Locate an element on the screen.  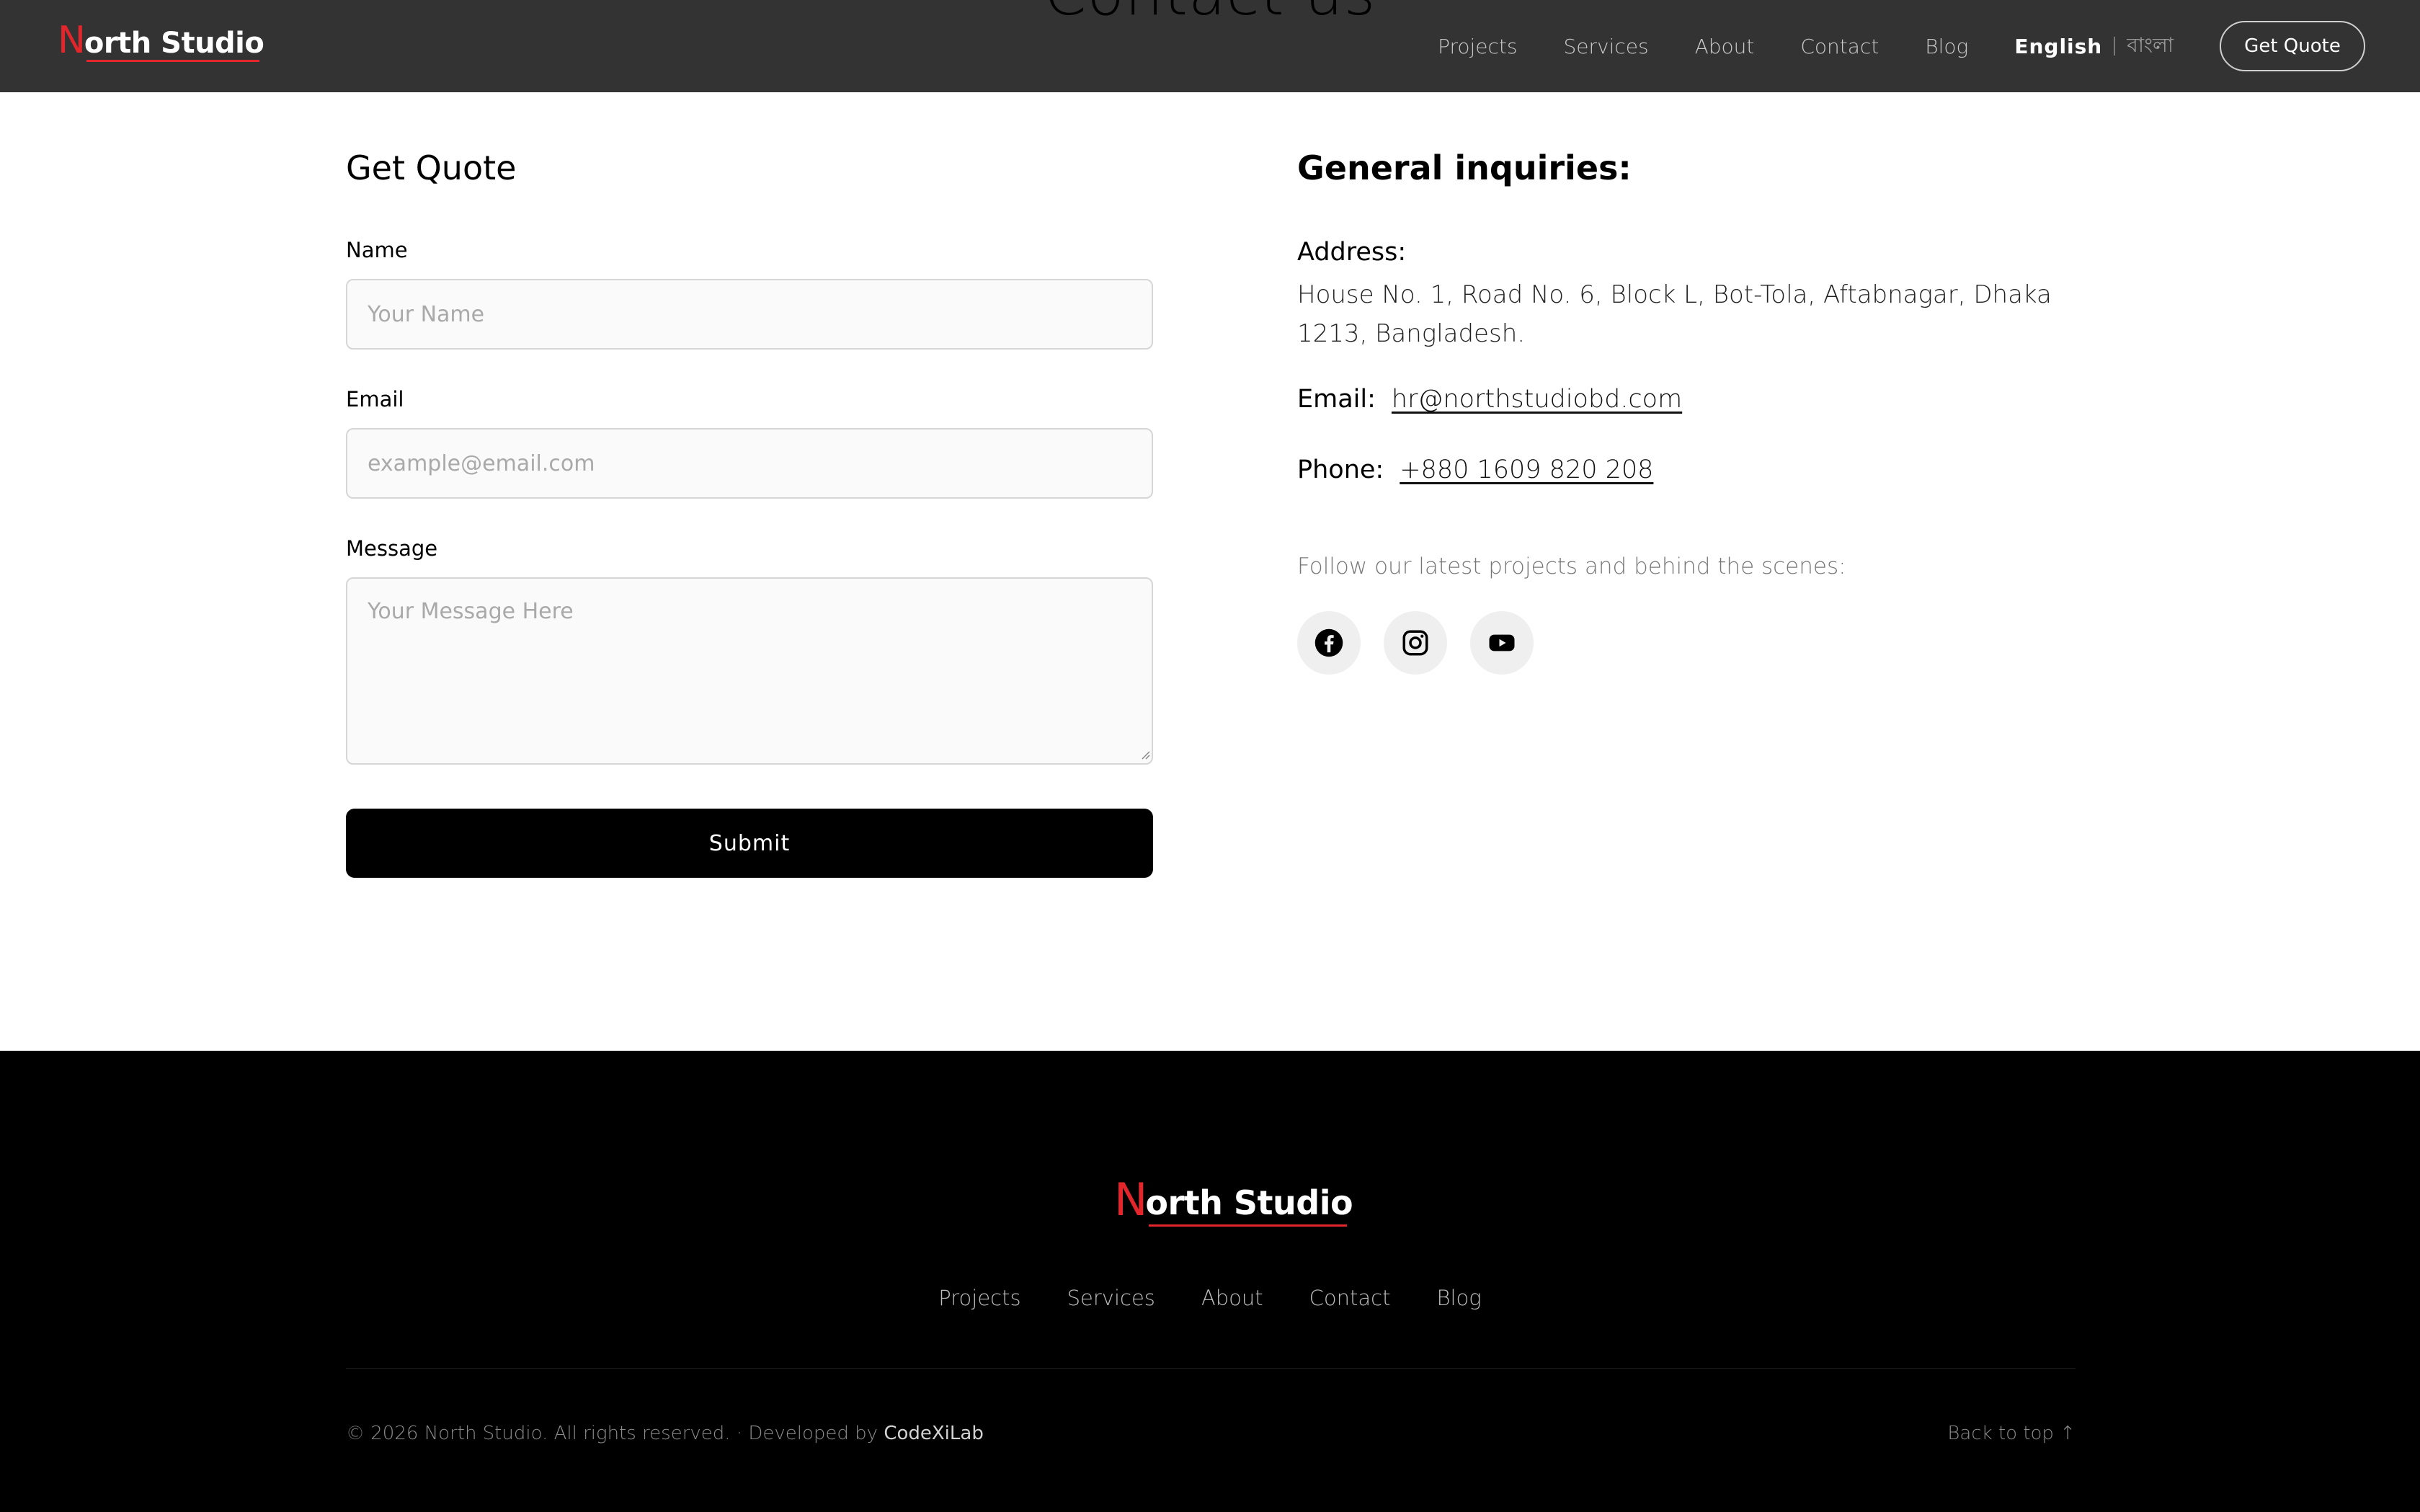
lang-english: English is located at coordinates (2058, 47).